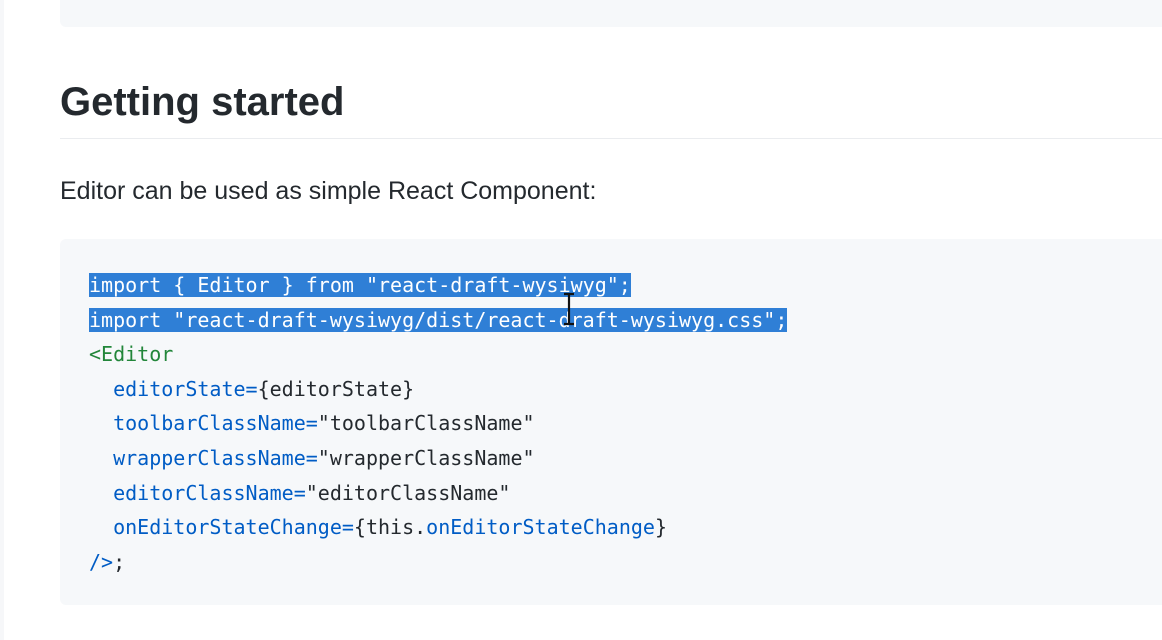  Describe the element at coordinates (426, 457) in the screenshot. I see `value-wrapper-class: "wrapperClassName"` at that location.